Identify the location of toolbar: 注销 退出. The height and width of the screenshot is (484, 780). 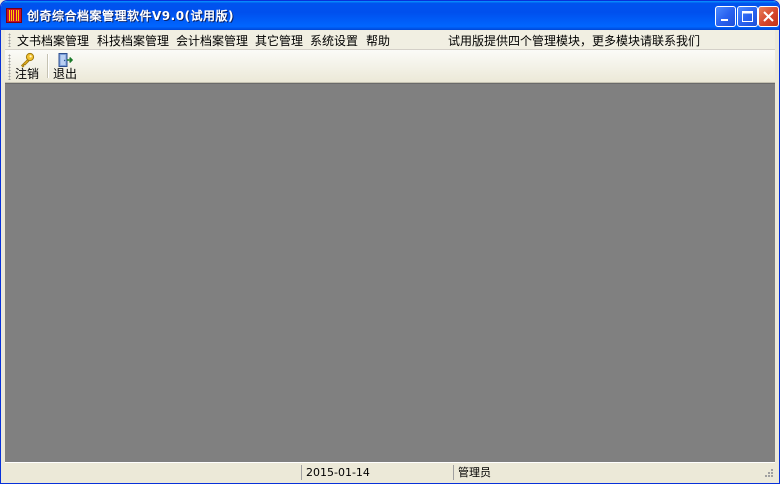
(390, 66).